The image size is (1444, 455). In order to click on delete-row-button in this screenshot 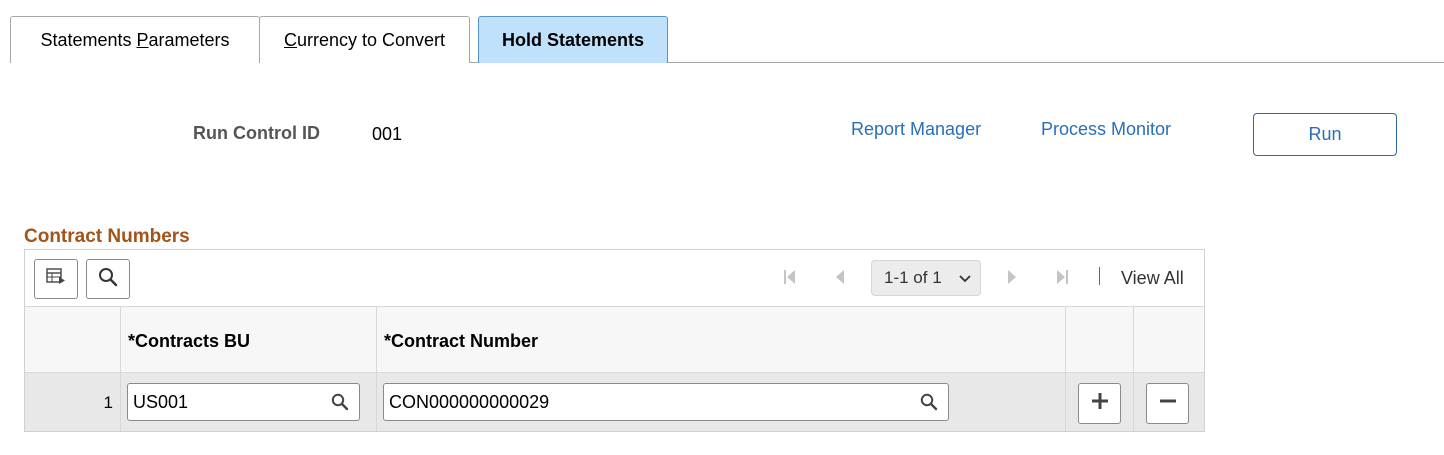, I will do `click(1167, 403)`.